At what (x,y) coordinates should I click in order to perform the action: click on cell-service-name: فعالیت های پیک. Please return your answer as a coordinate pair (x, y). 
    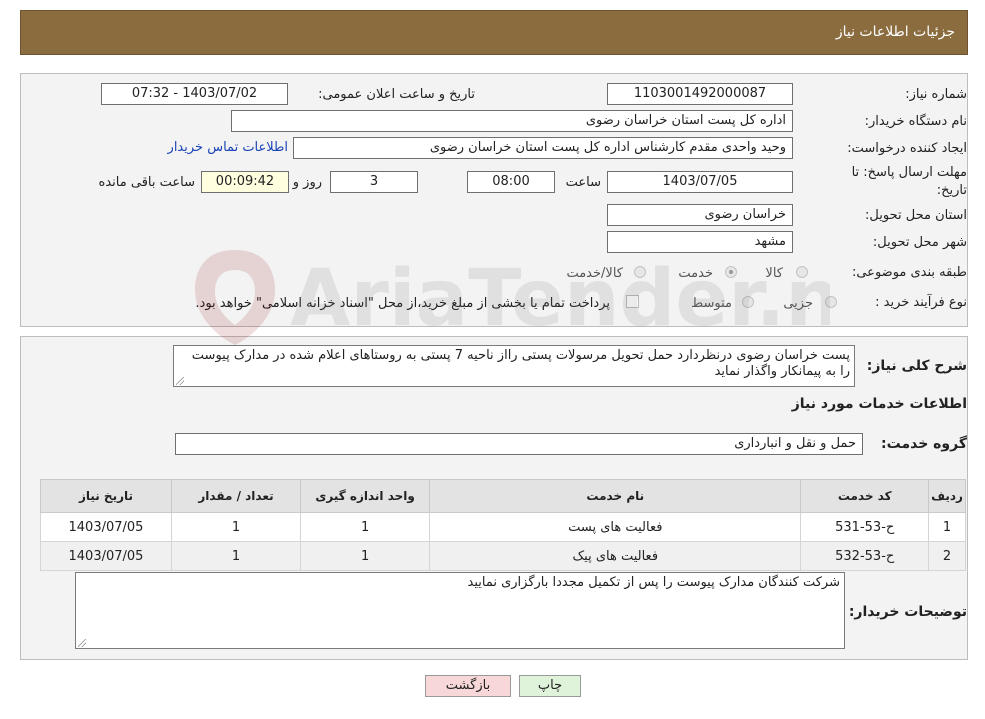
    Looking at the image, I should click on (615, 556).